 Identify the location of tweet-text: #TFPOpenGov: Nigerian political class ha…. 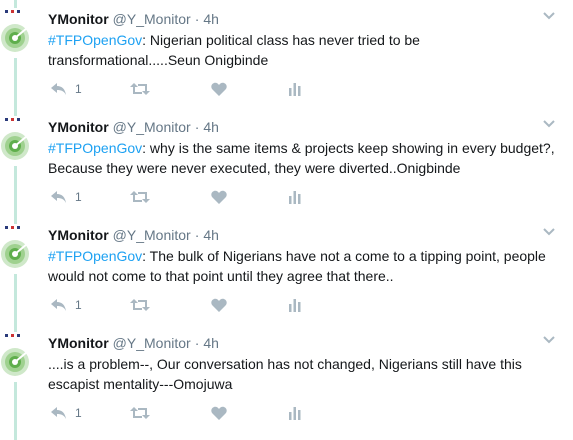
(303, 50).